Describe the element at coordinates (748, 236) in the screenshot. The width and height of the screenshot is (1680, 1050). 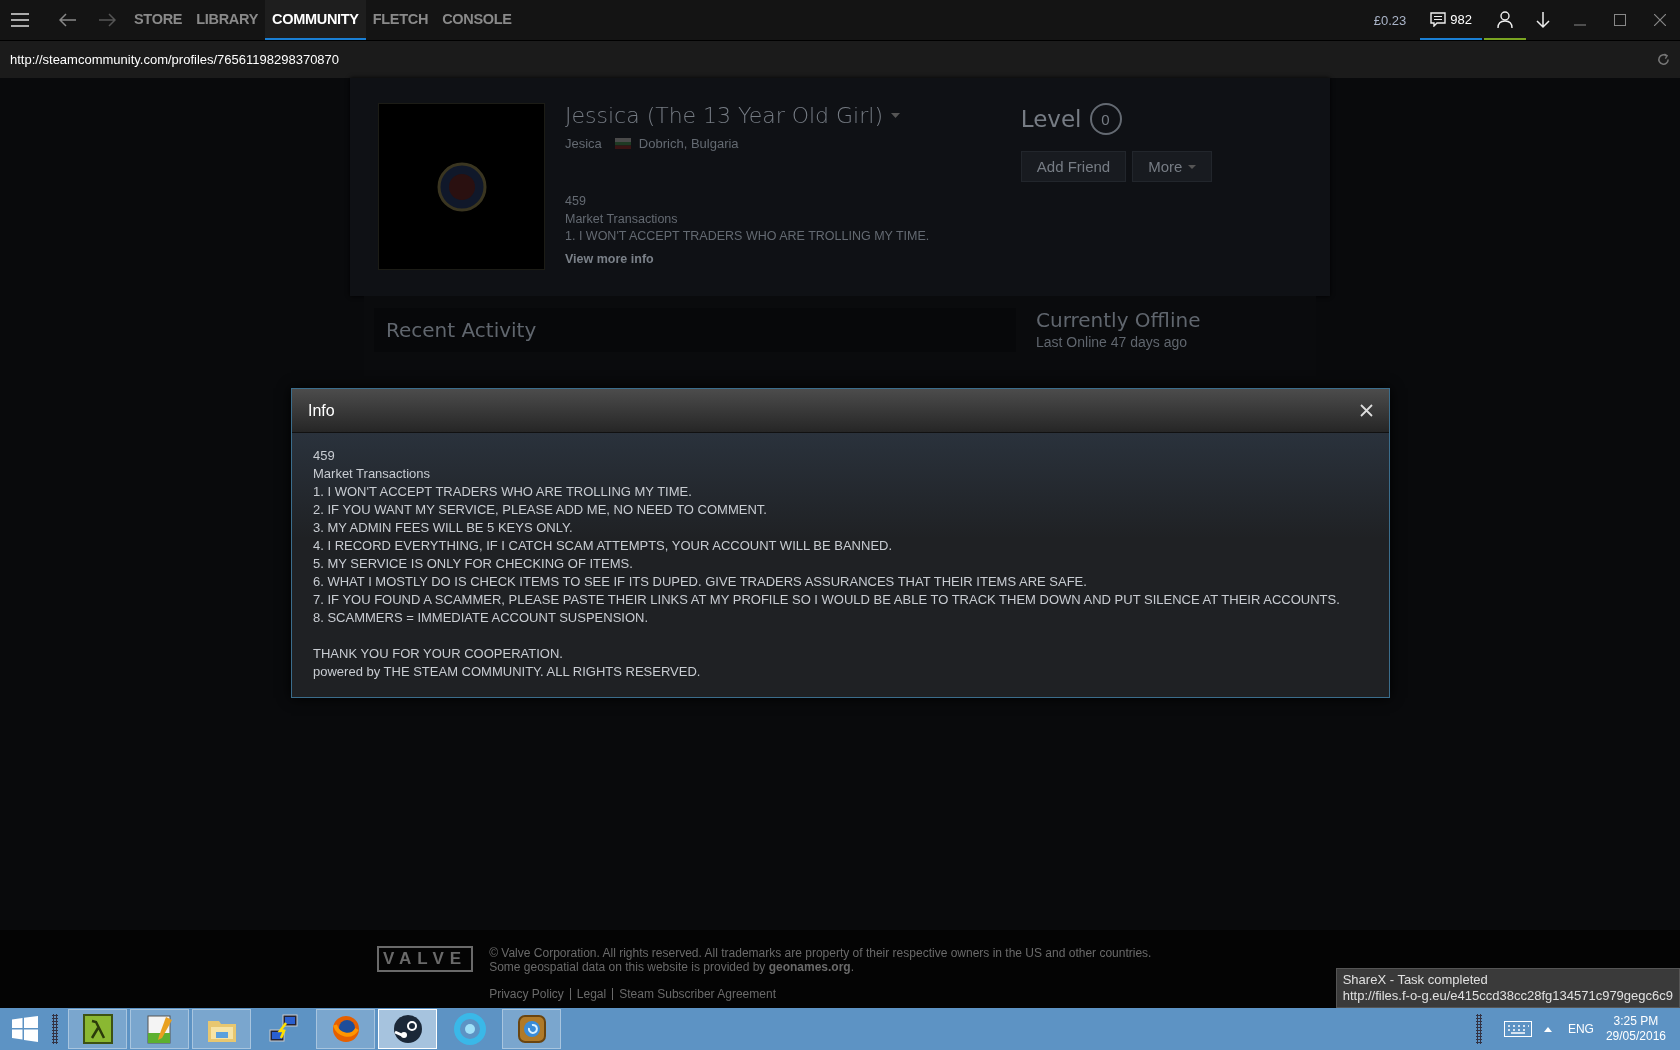
I see `summary-line: 1. I WON'T ACCEPT TRADERS WHO ARE TROLLING MY TIME.` at that location.